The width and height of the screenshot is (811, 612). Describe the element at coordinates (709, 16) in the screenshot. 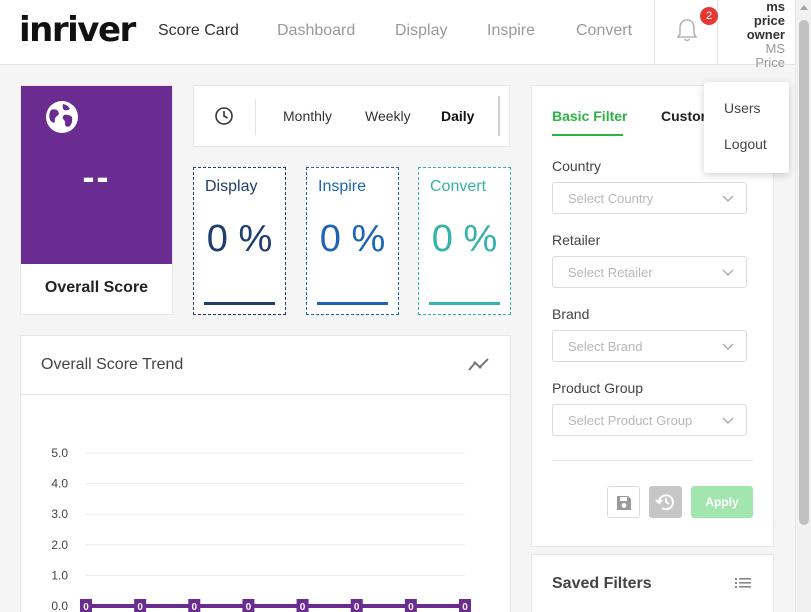

I see `notification-count-badge: 2` at that location.